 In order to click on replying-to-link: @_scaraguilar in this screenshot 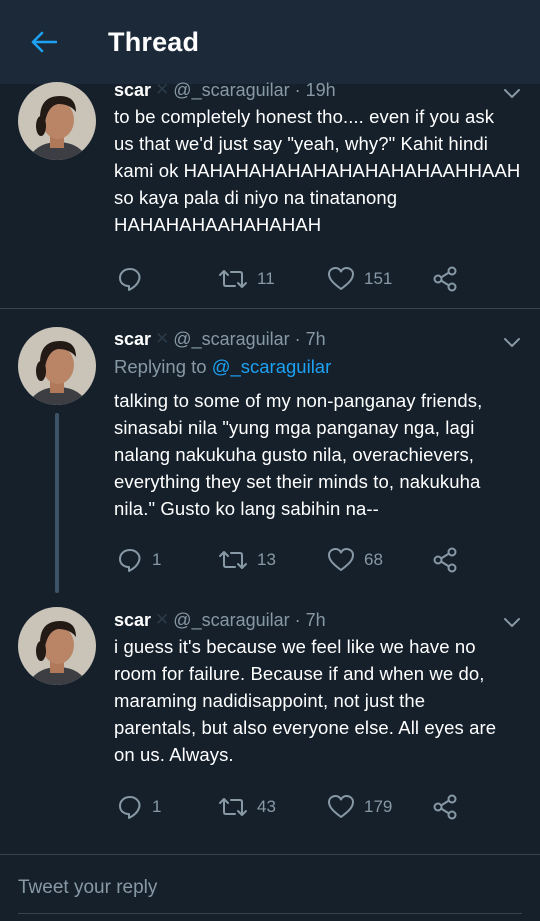, I will do `click(272, 366)`.